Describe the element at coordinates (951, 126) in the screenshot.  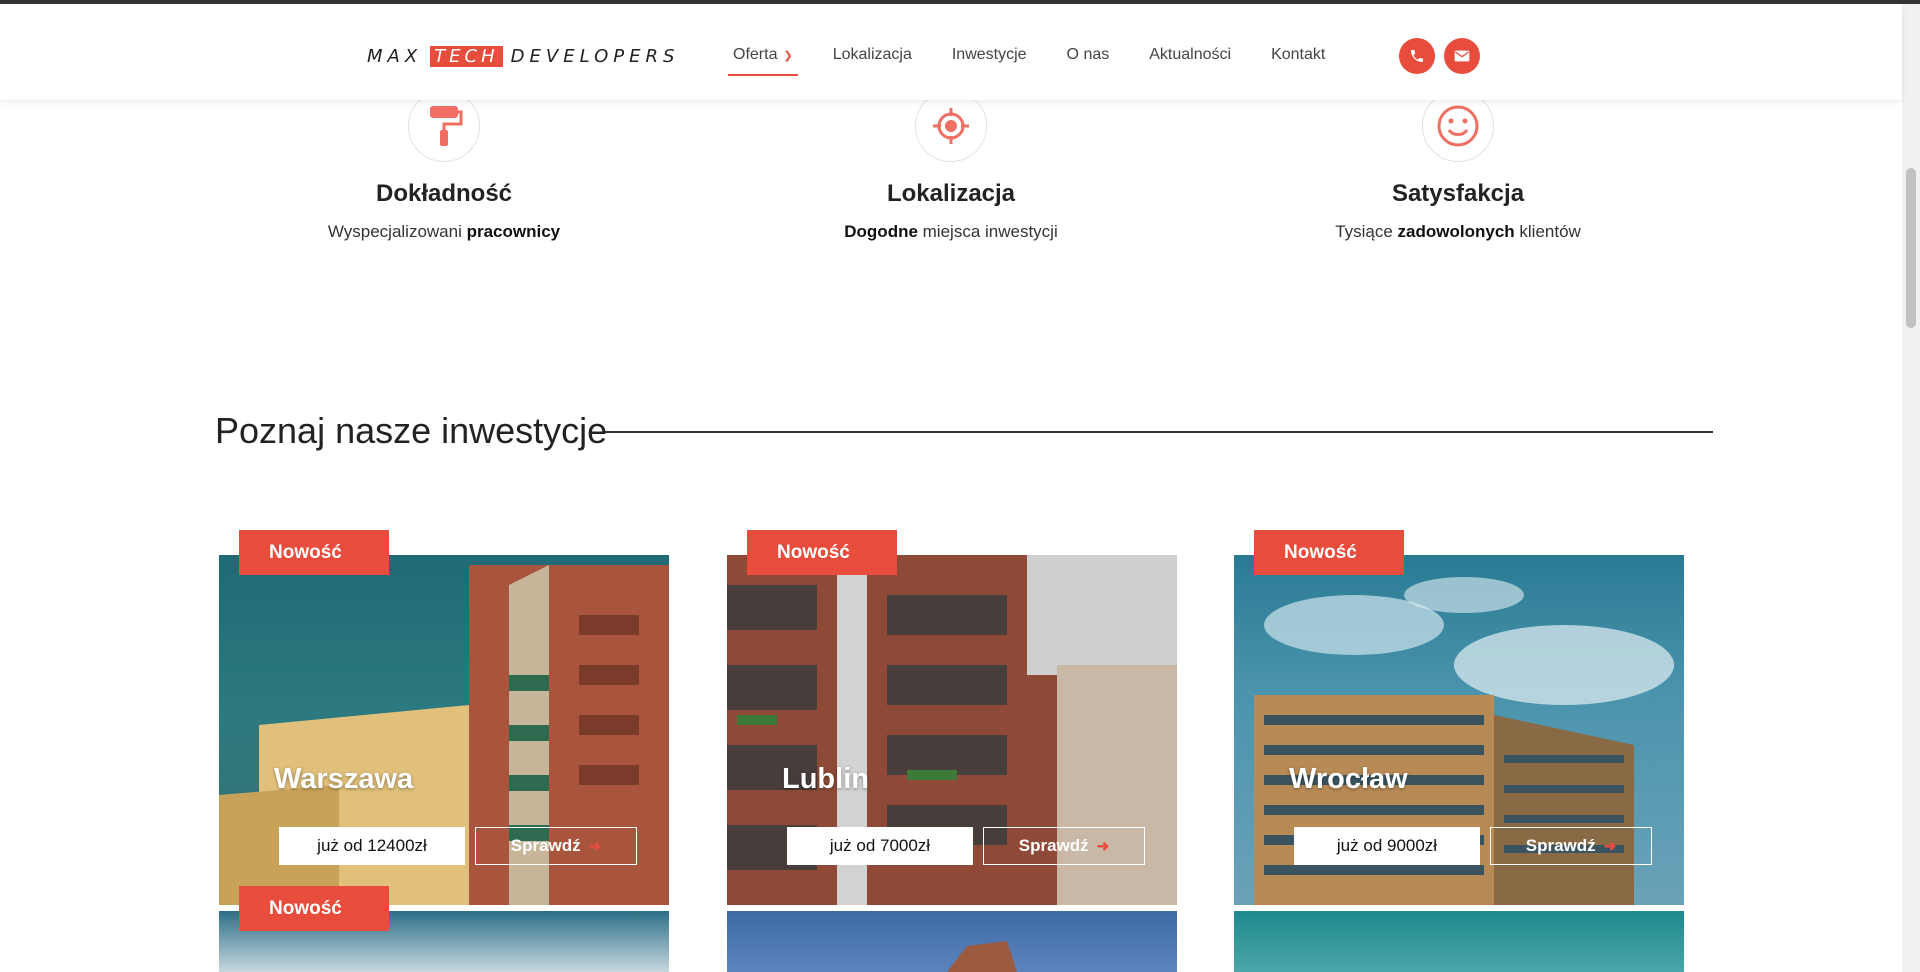
I see `target-icon` at that location.